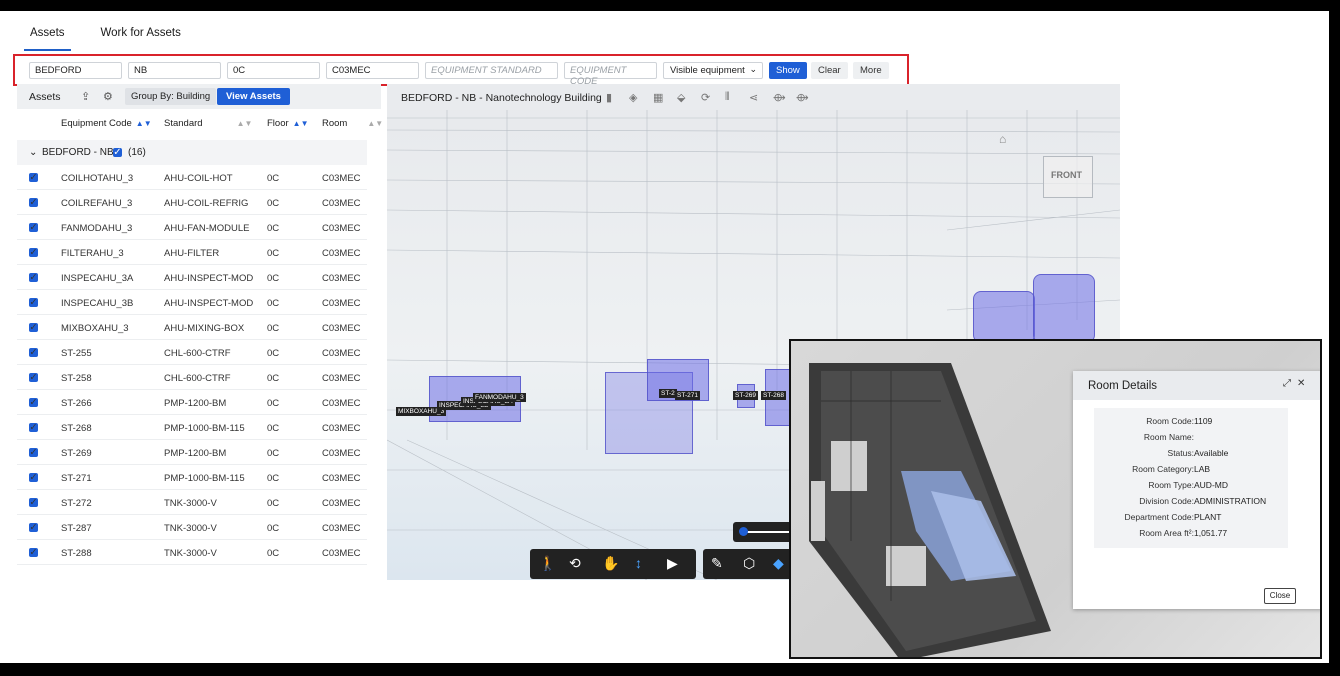 This screenshot has width=1340, height=676. What do you see at coordinates (1280, 596) in the screenshot?
I see `close-button: Close` at bounding box center [1280, 596].